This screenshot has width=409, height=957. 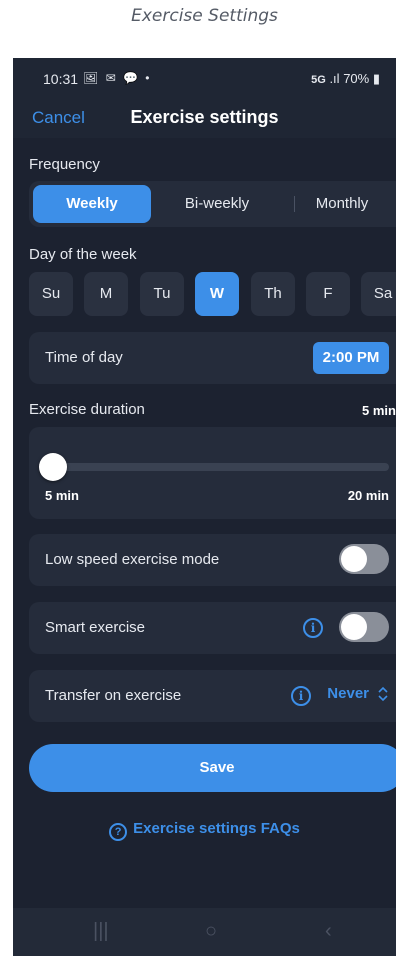 What do you see at coordinates (118, 832) in the screenshot?
I see `help-icon: ?` at bounding box center [118, 832].